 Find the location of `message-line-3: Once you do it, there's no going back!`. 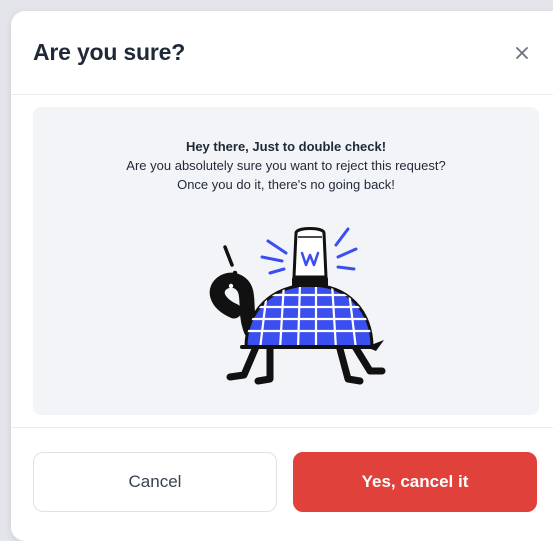

message-line-3: Once you do it, there's no going back! is located at coordinates (286, 184).